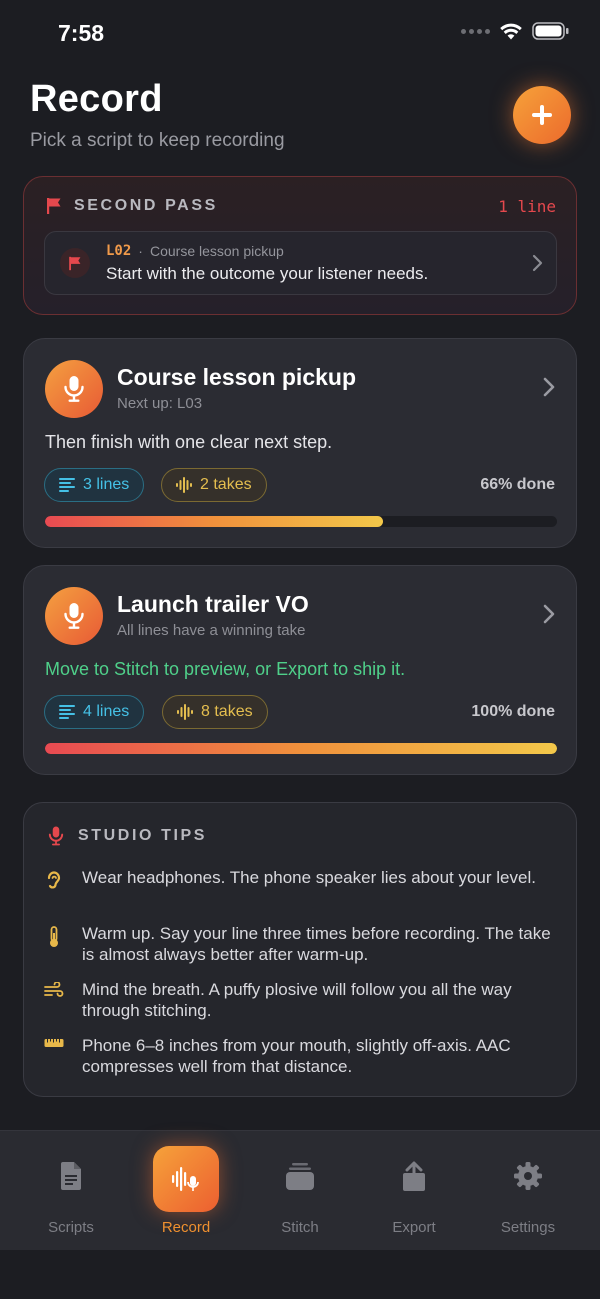  What do you see at coordinates (96, 99) in the screenshot?
I see `page-title: Record` at bounding box center [96, 99].